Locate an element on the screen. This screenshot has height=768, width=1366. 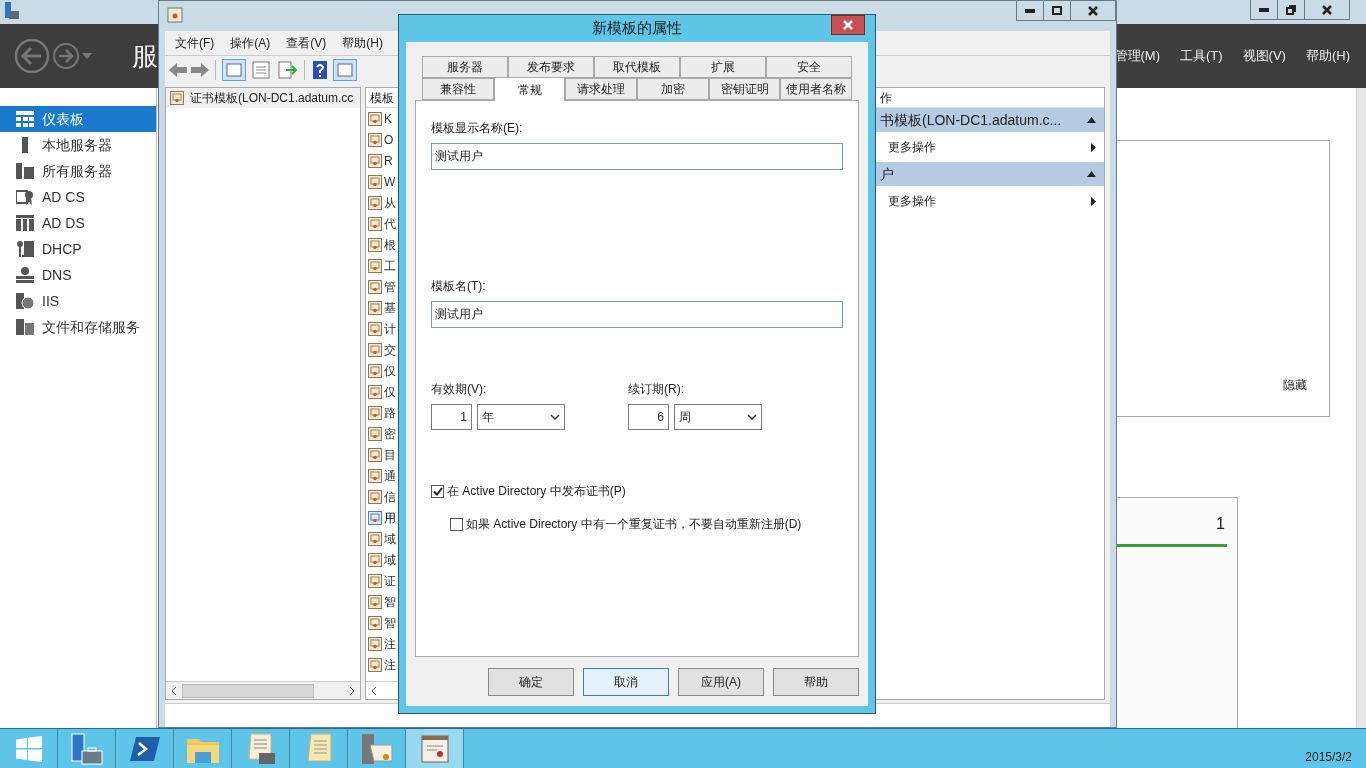
sidebar-item: 所有服务器 is located at coordinates (78, 171).